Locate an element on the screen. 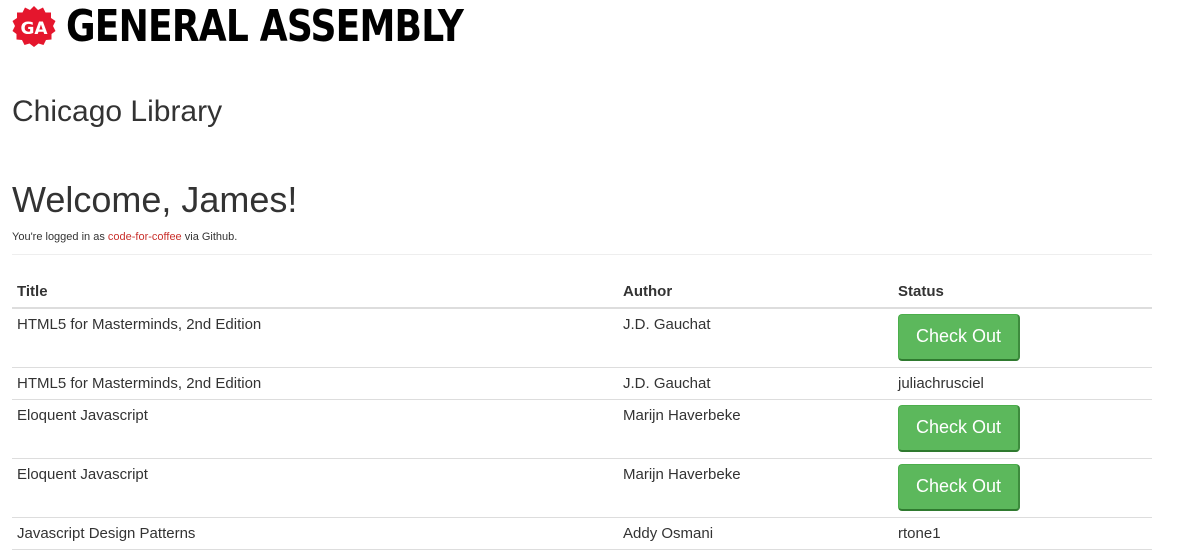  github-username-link: code-for-coffee is located at coordinates (145, 237).